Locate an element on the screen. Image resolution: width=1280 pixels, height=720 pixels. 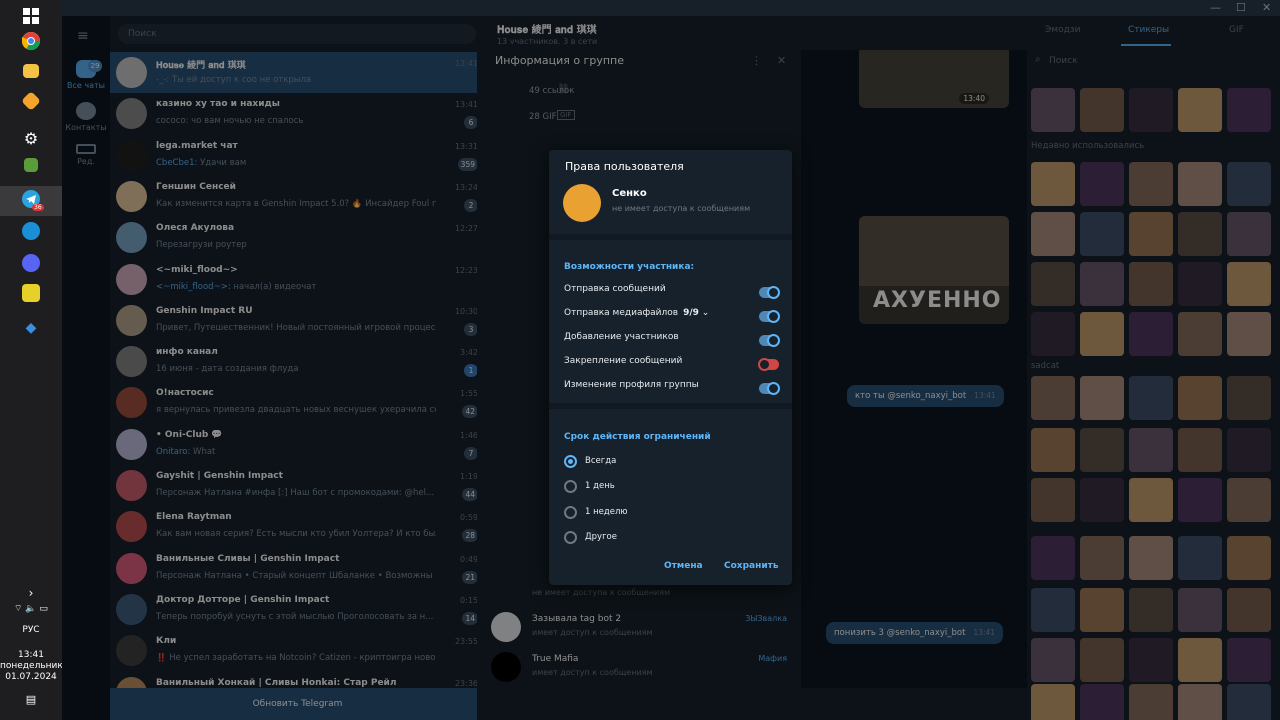
permission-row: Изменение профиля группы is located at coordinates (672, 389).